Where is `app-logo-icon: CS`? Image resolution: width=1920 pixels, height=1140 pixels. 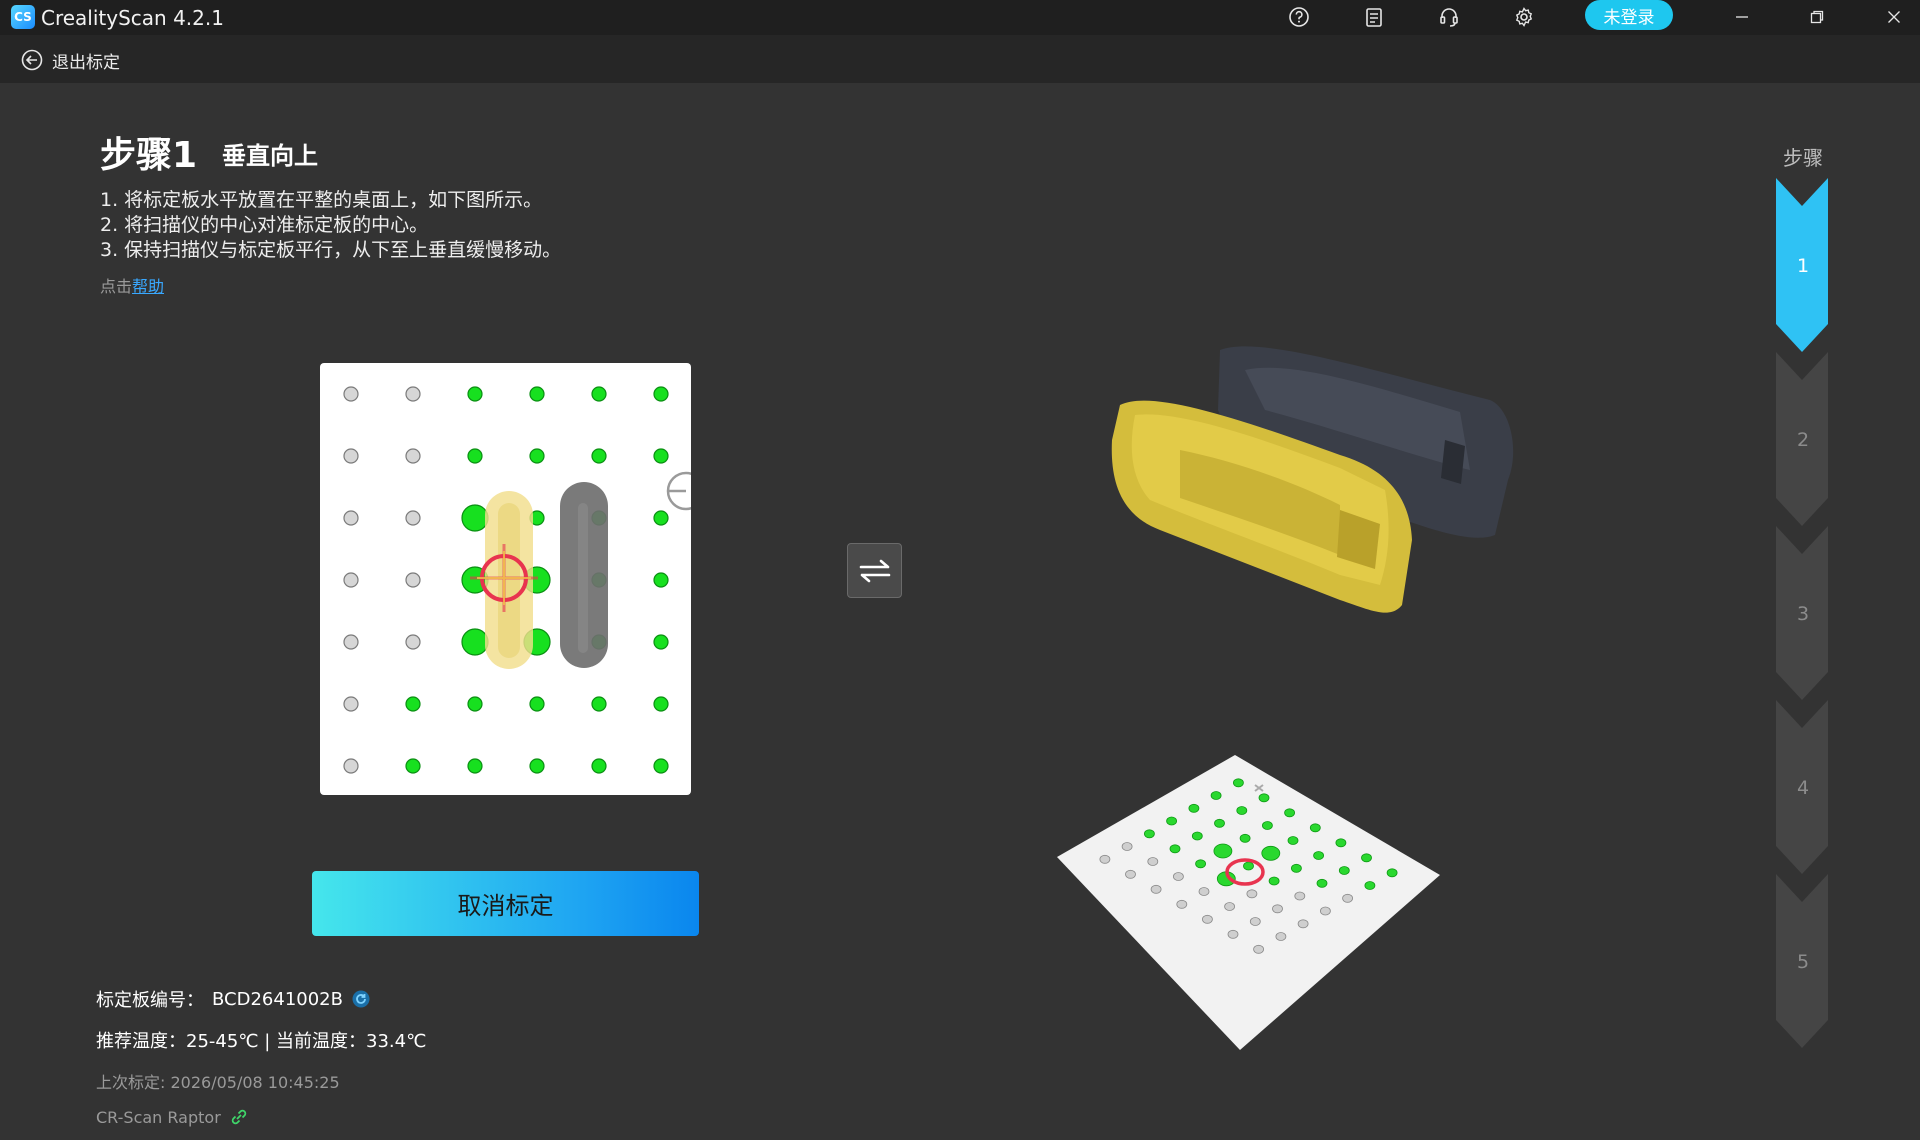 app-logo-icon: CS is located at coordinates (23, 17).